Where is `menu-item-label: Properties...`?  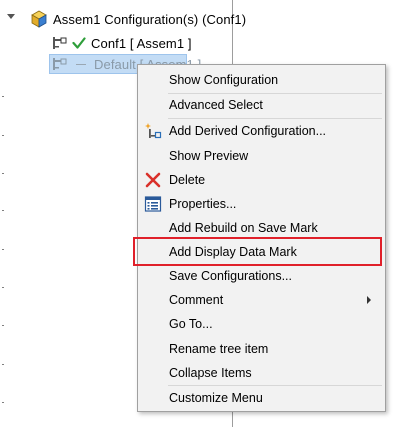 menu-item-label: Properties... is located at coordinates (203, 204).